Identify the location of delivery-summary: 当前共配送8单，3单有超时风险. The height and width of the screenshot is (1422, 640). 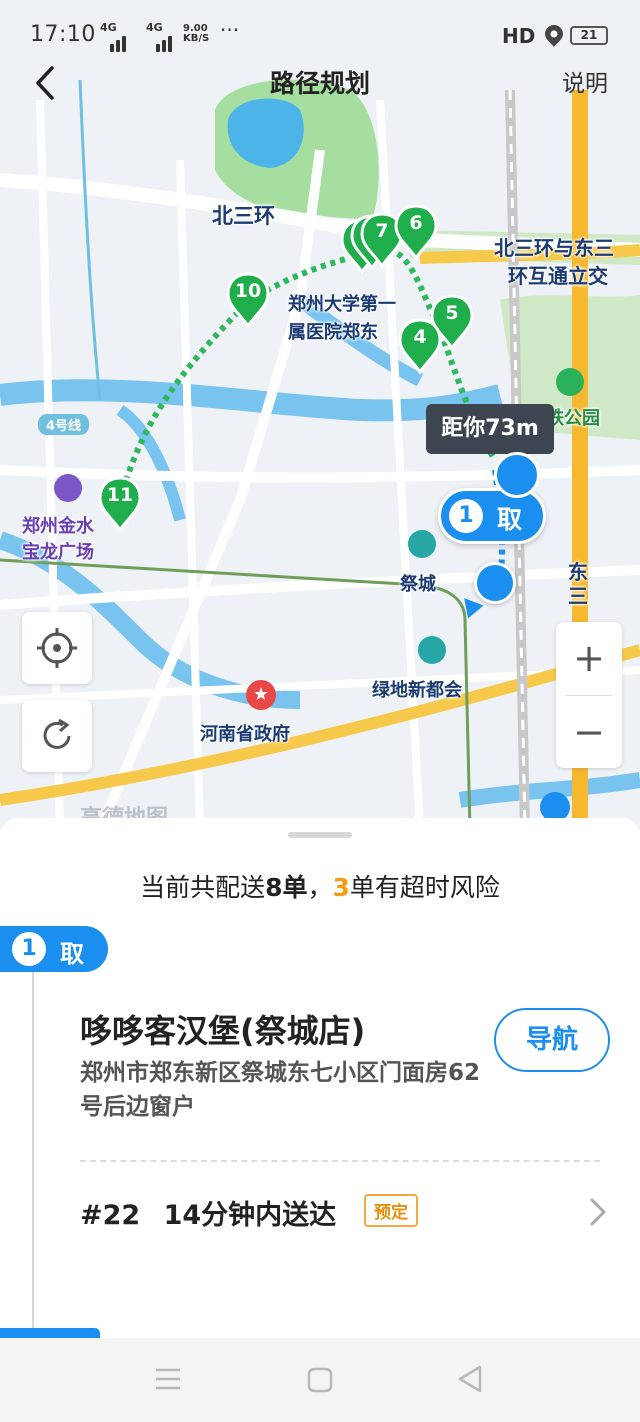
(320, 886).